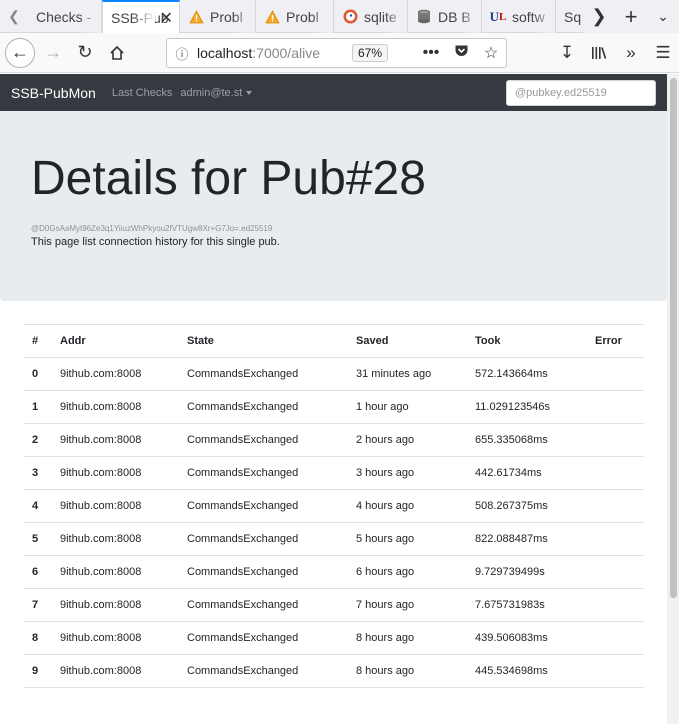  I want to click on bookmark-star-icon: ☆, so click(491, 53).